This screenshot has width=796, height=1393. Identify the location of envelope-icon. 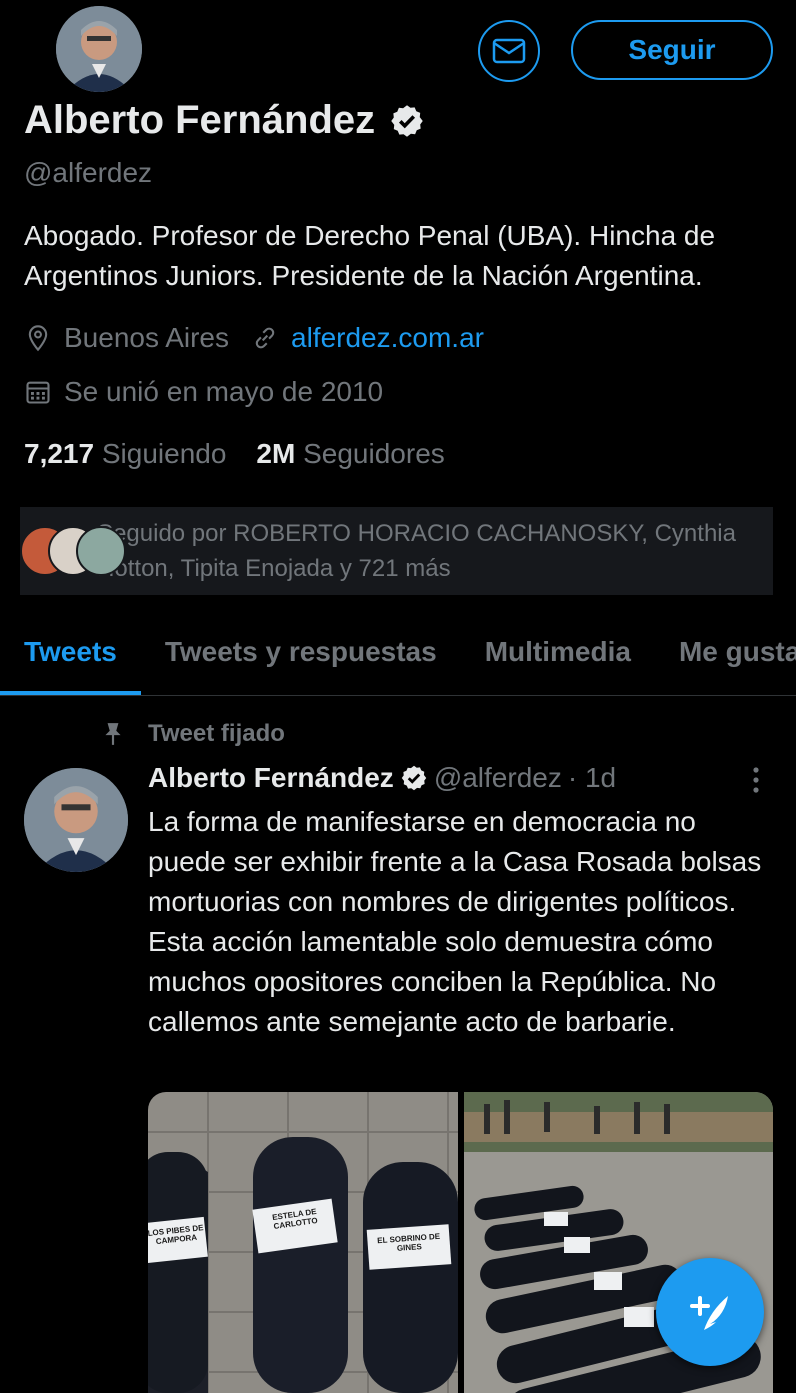
(509, 51).